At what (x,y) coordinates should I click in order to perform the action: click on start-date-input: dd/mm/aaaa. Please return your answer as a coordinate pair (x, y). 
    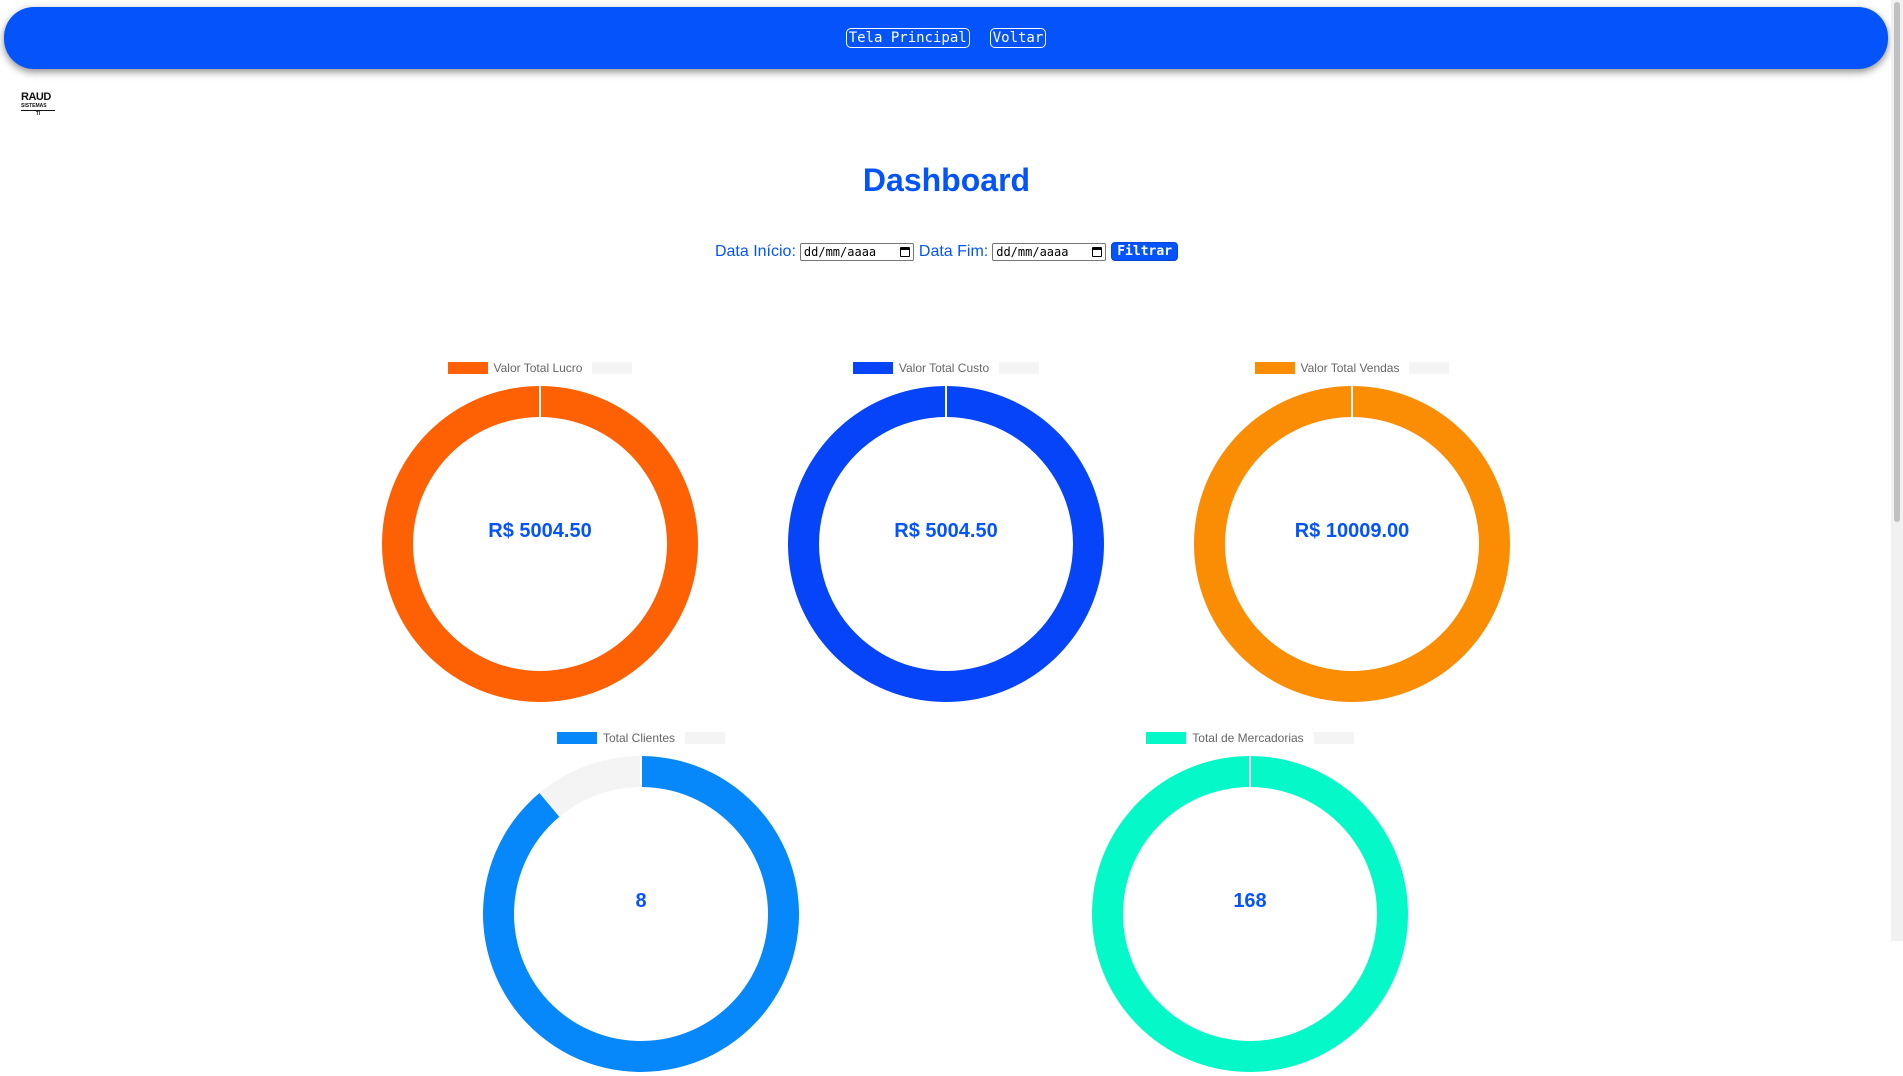
    Looking at the image, I should click on (856, 251).